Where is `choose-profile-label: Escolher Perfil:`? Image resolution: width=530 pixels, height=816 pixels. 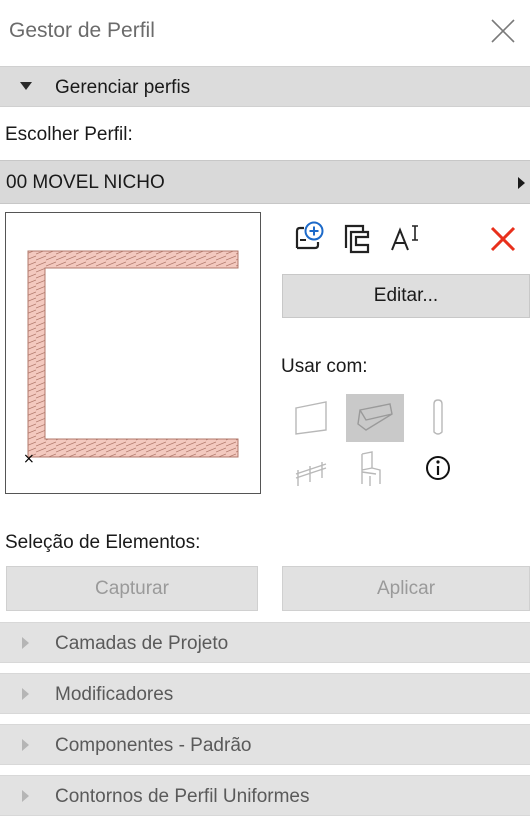
choose-profile-label: Escolher Perfil: is located at coordinates (69, 134).